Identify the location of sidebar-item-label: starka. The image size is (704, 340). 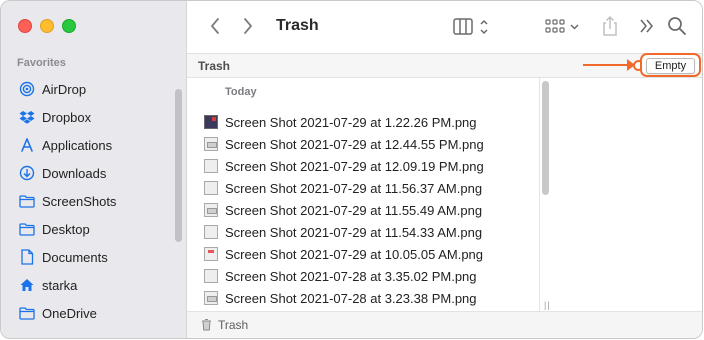
(60, 285).